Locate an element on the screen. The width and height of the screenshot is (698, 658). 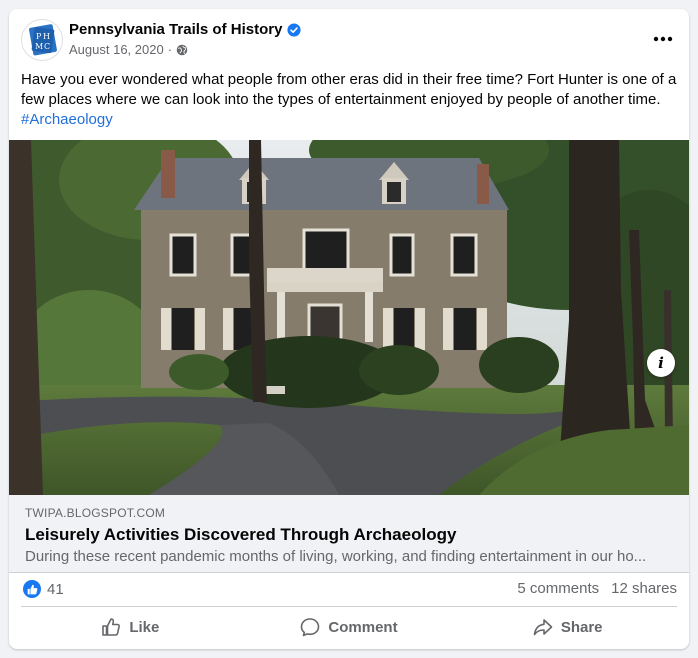
hashtag-link: #Archaeology is located at coordinates (67, 120).